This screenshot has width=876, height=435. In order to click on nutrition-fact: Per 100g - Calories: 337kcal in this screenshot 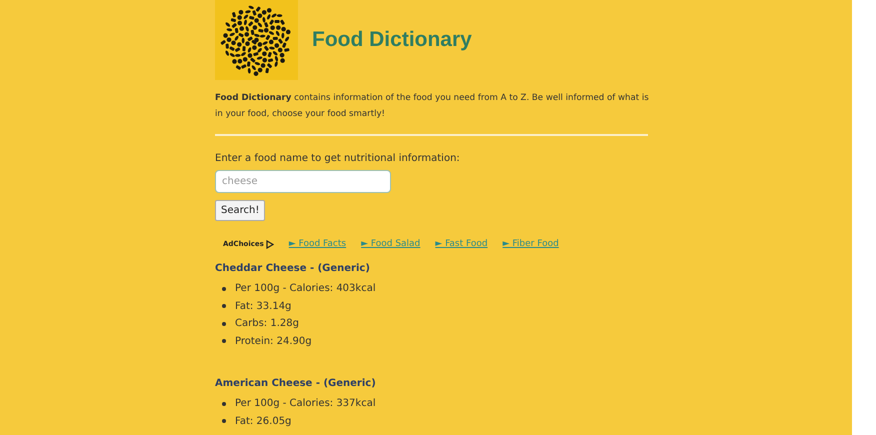, I will do `click(305, 404)`.